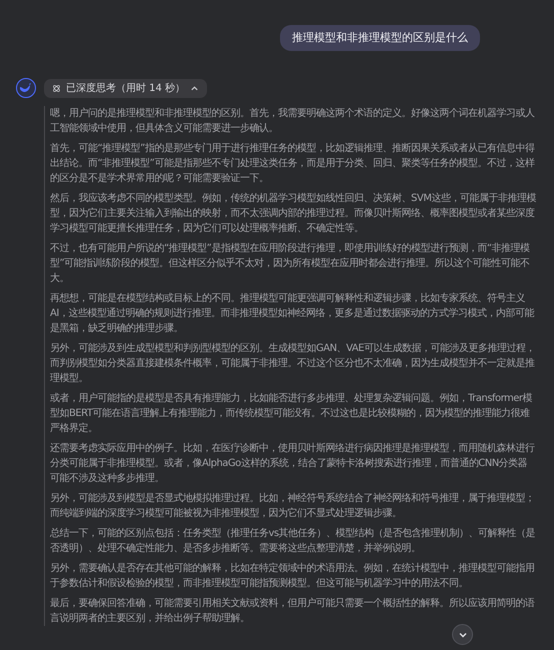 The height and width of the screenshot is (650, 554). I want to click on user-message: 推理模型和非推理模型的区别是什么, so click(380, 38).